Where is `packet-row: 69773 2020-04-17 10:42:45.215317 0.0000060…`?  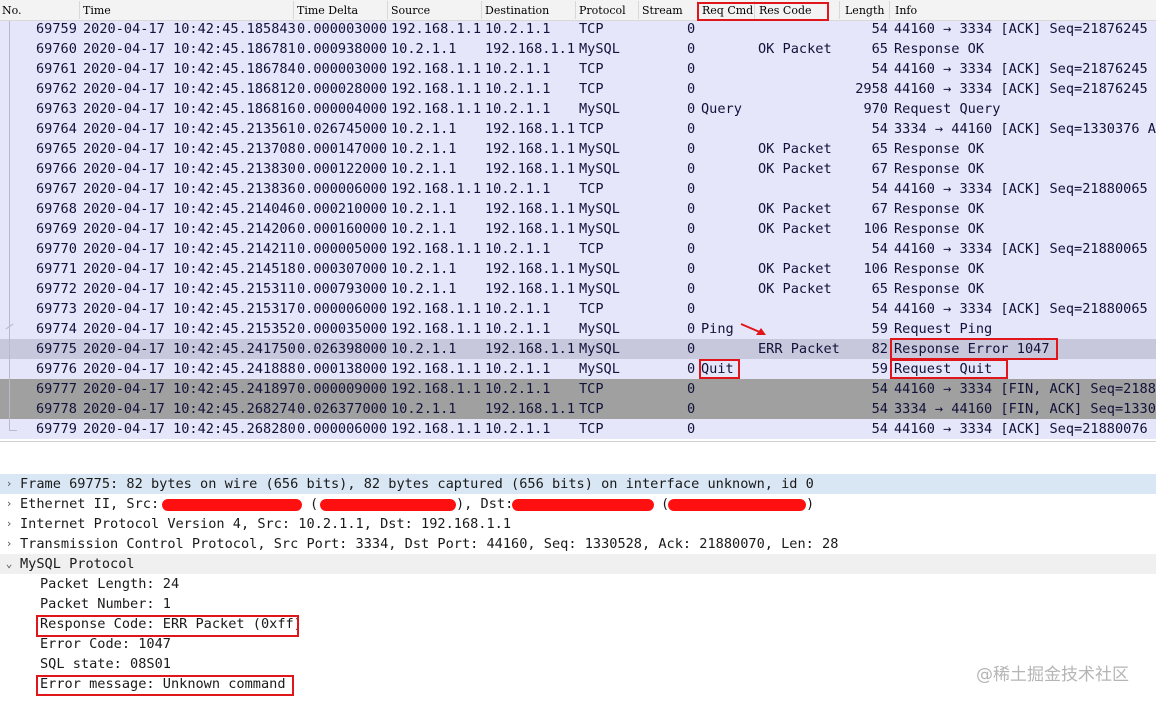
packet-row: 69773 2020-04-17 10:42:45.215317 0.0000060… is located at coordinates (578, 309).